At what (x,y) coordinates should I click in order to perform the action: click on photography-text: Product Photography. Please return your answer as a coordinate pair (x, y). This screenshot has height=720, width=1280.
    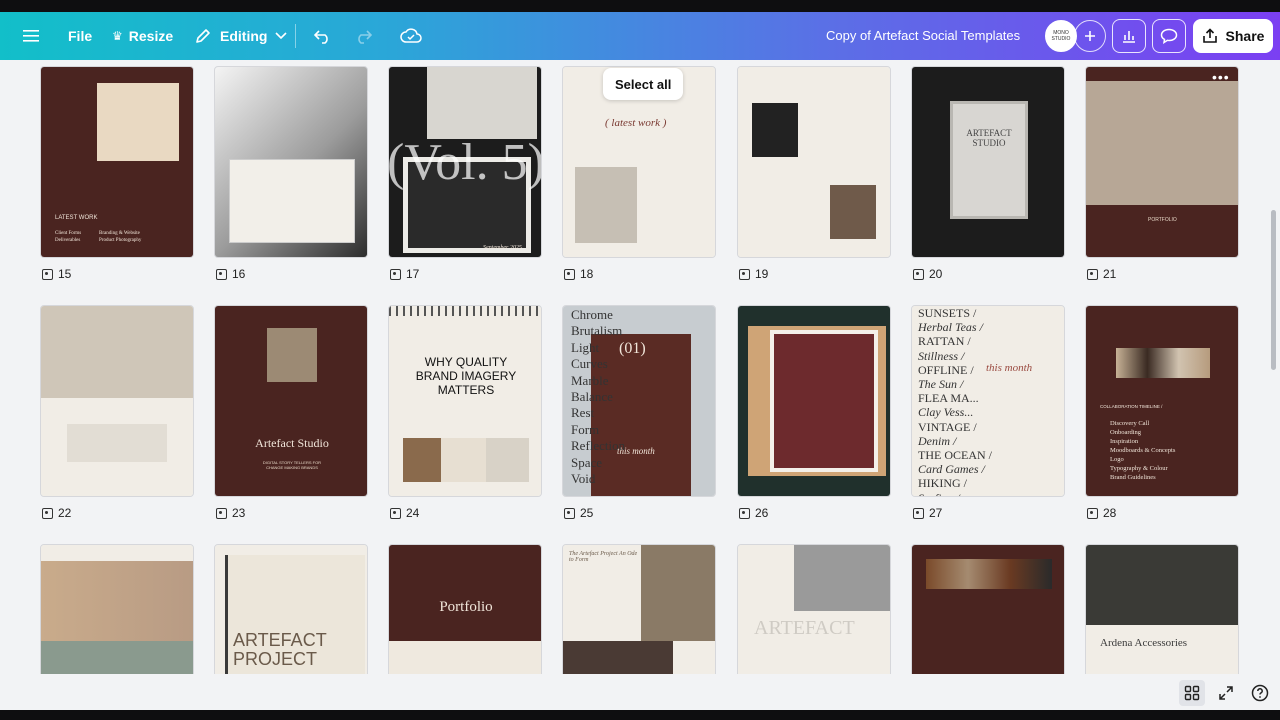
    Looking at the image, I should click on (120, 240).